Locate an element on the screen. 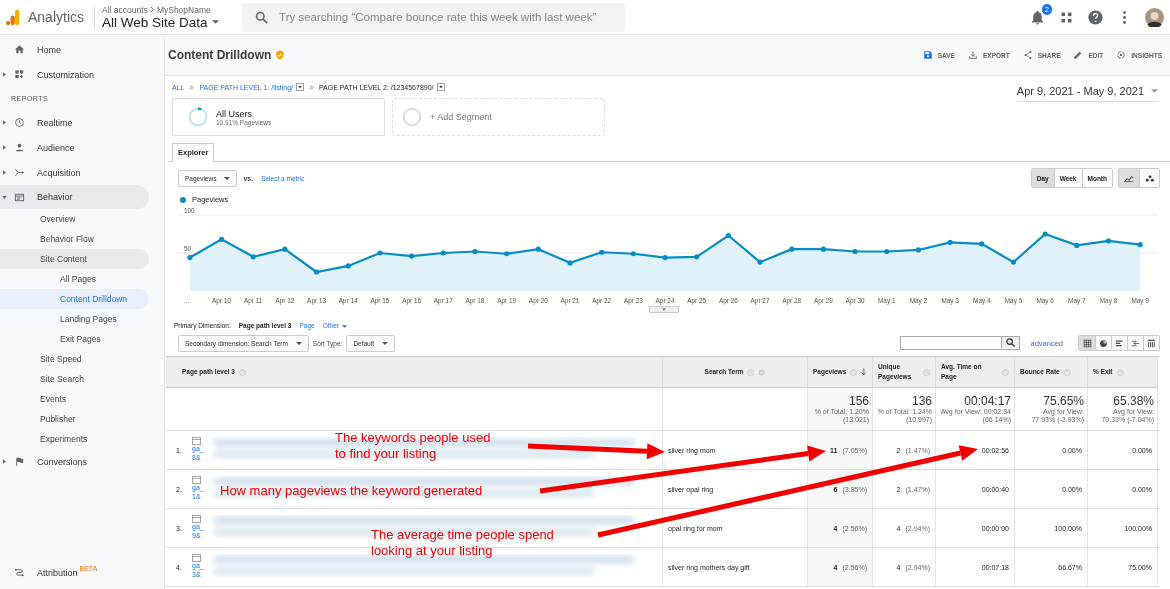  annotation-text: The keywords people used to find your listing is located at coordinates (413, 446).